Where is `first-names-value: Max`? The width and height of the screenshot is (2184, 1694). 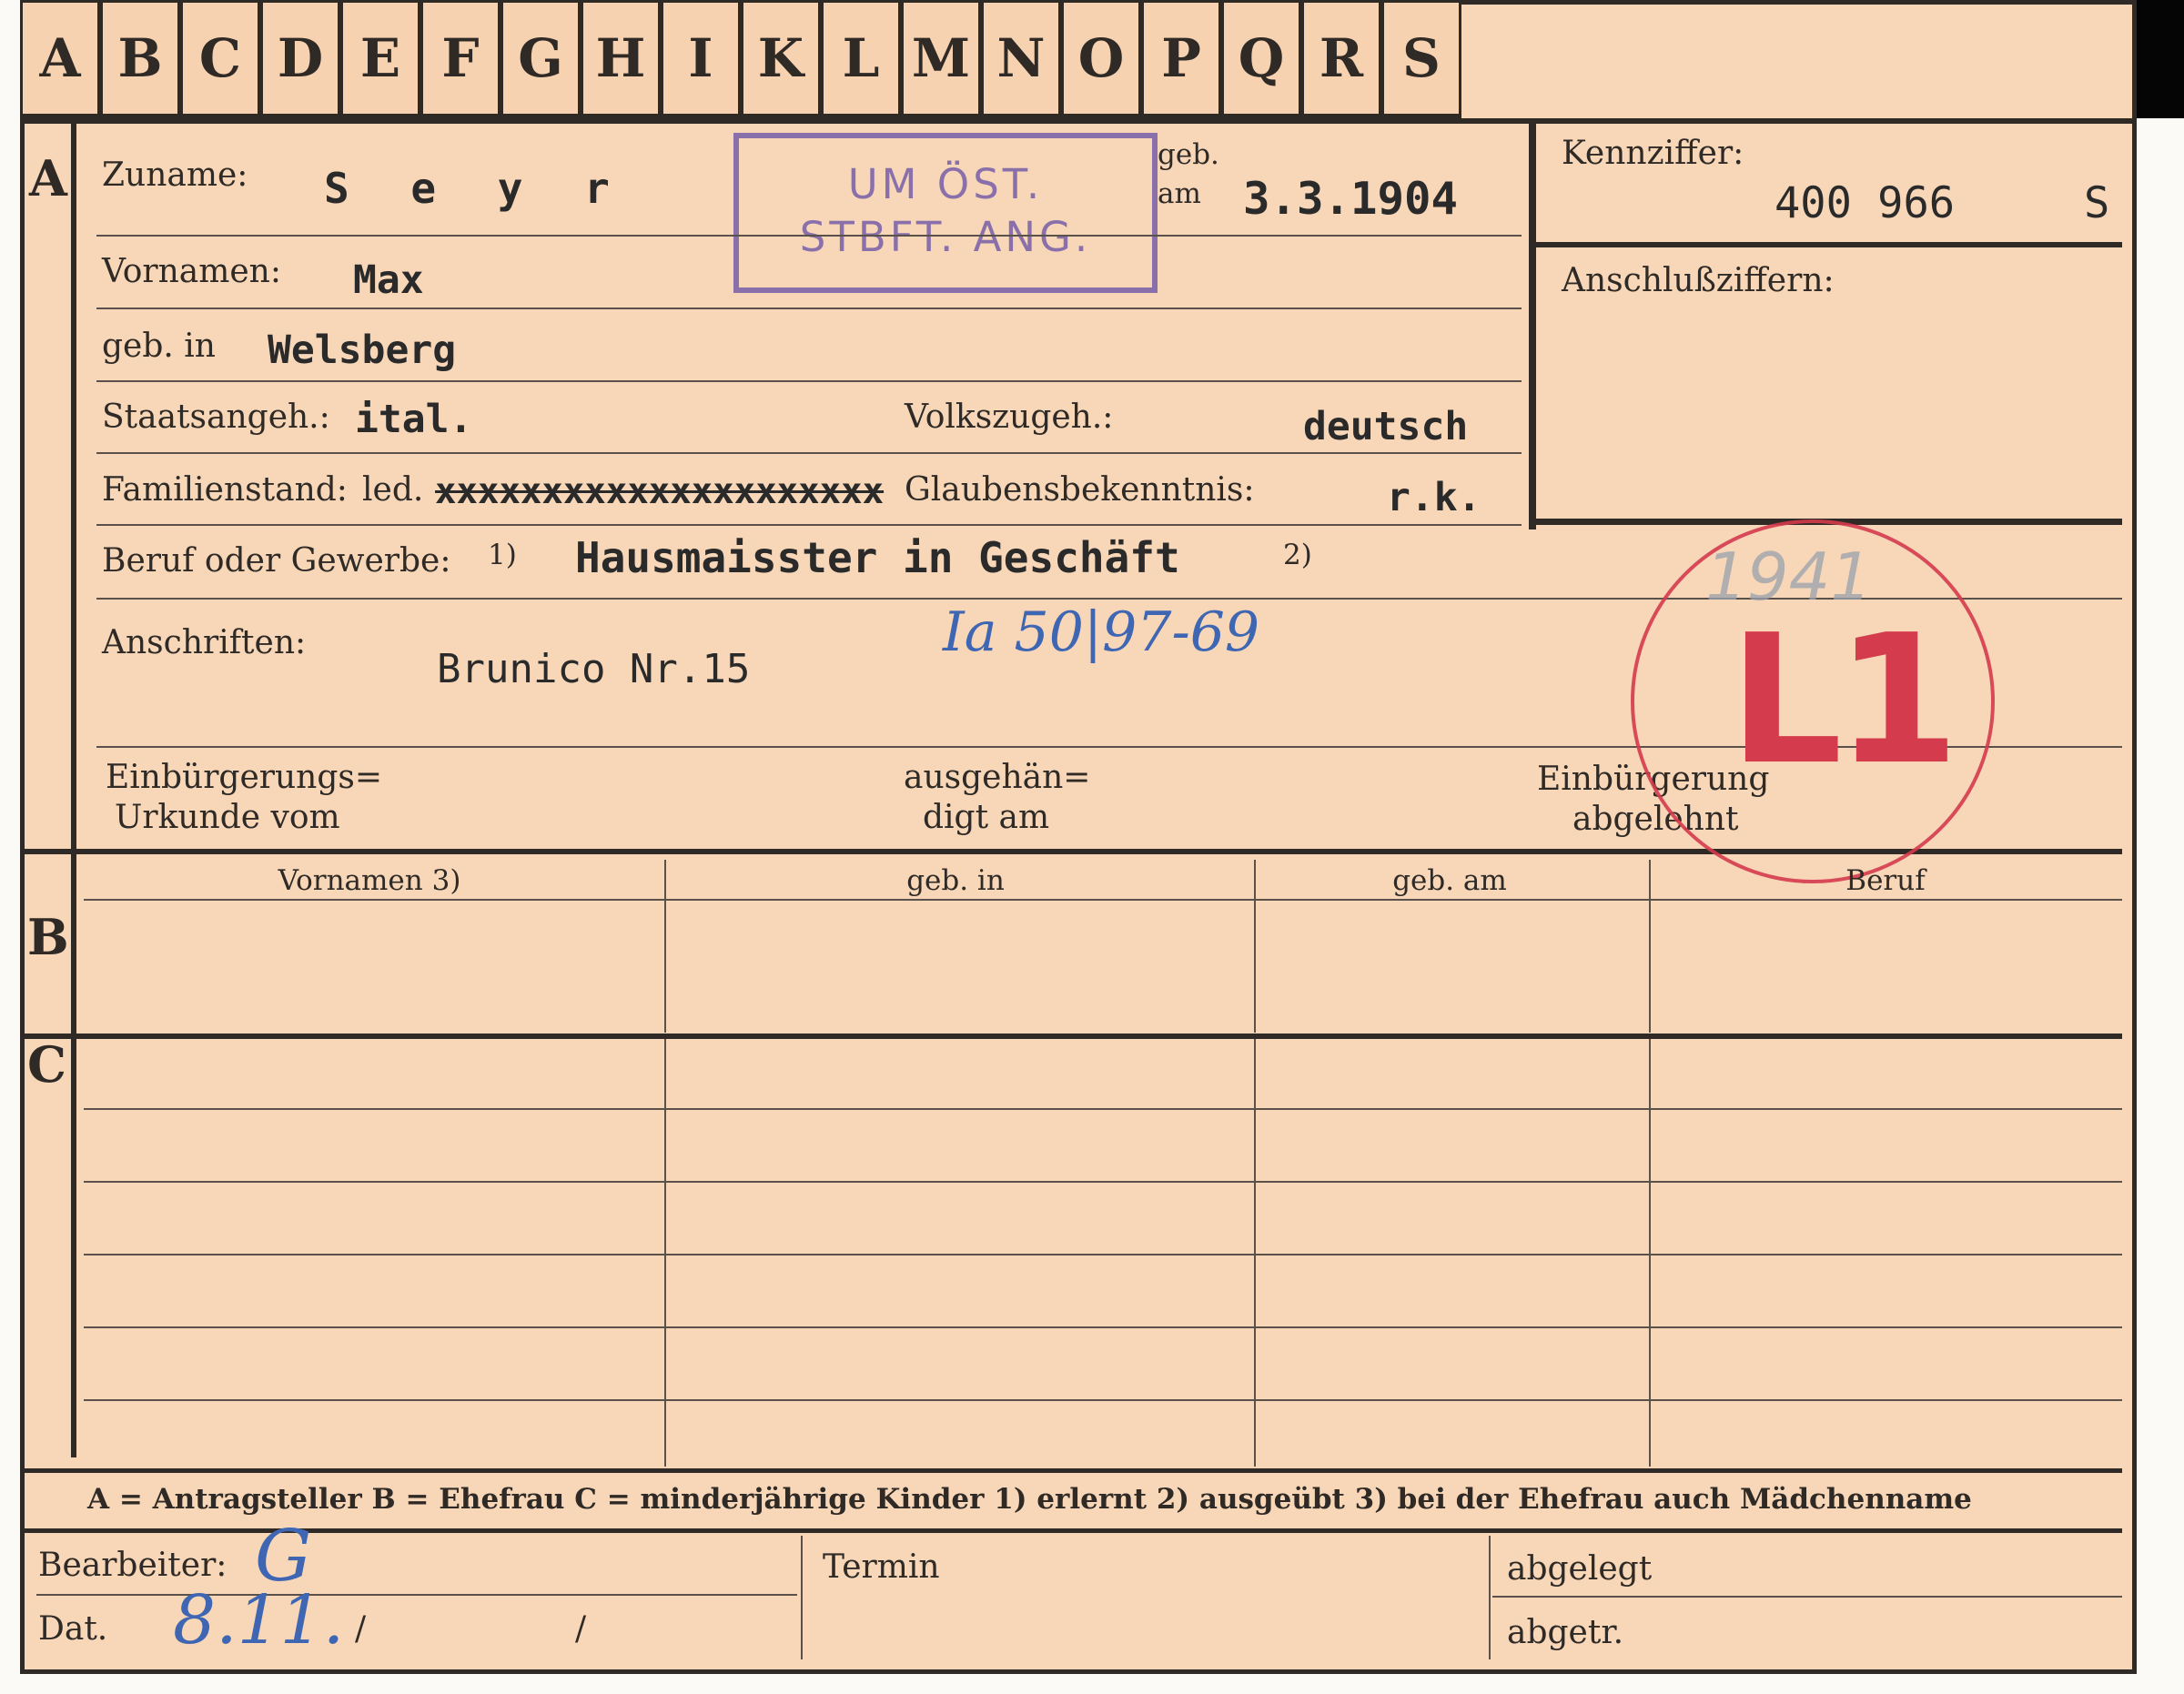 first-names-value: Max is located at coordinates (389, 280).